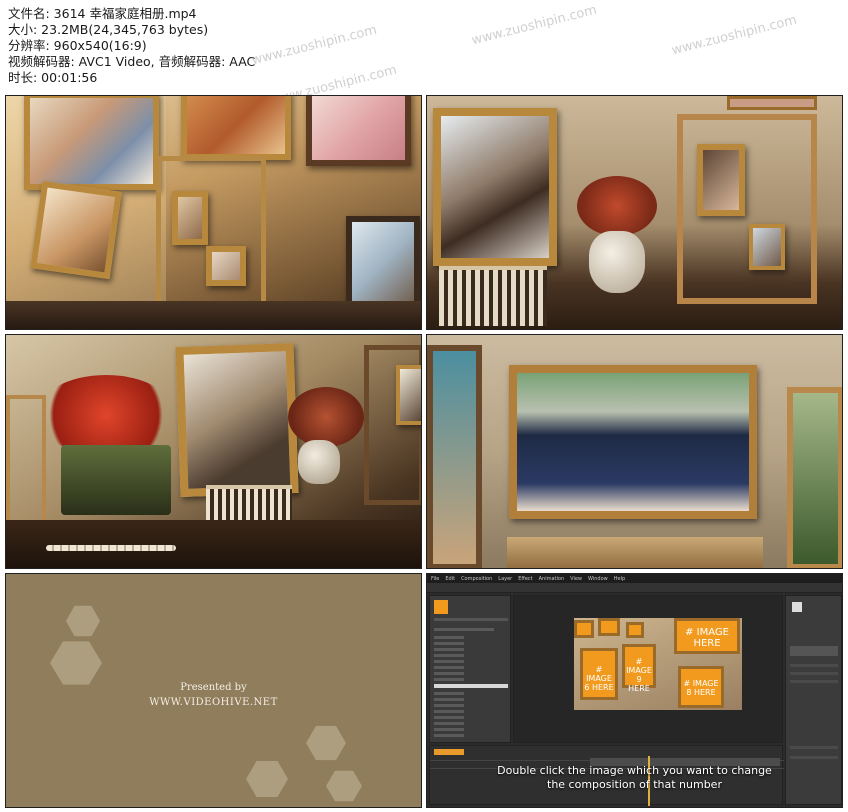 The height and width of the screenshot is (812, 848). I want to click on file-duration: 时长: 00:01:56, so click(53, 77).